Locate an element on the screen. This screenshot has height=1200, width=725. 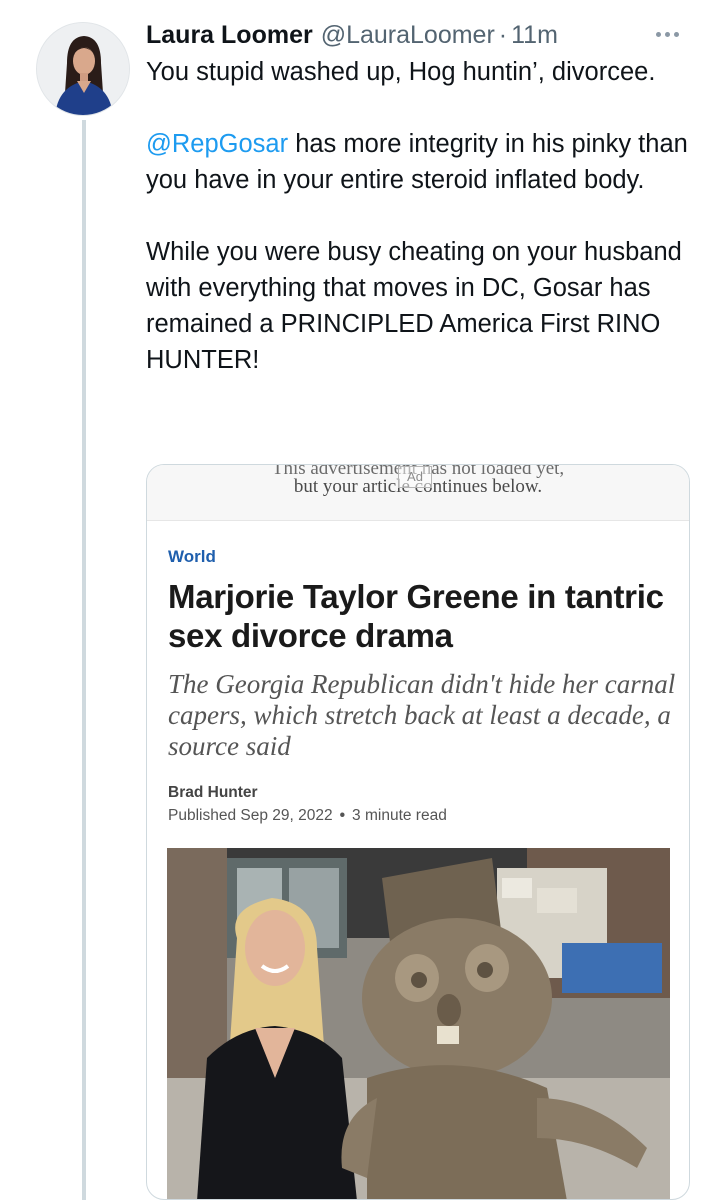
article-section-label: World is located at coordinates (192, 556).